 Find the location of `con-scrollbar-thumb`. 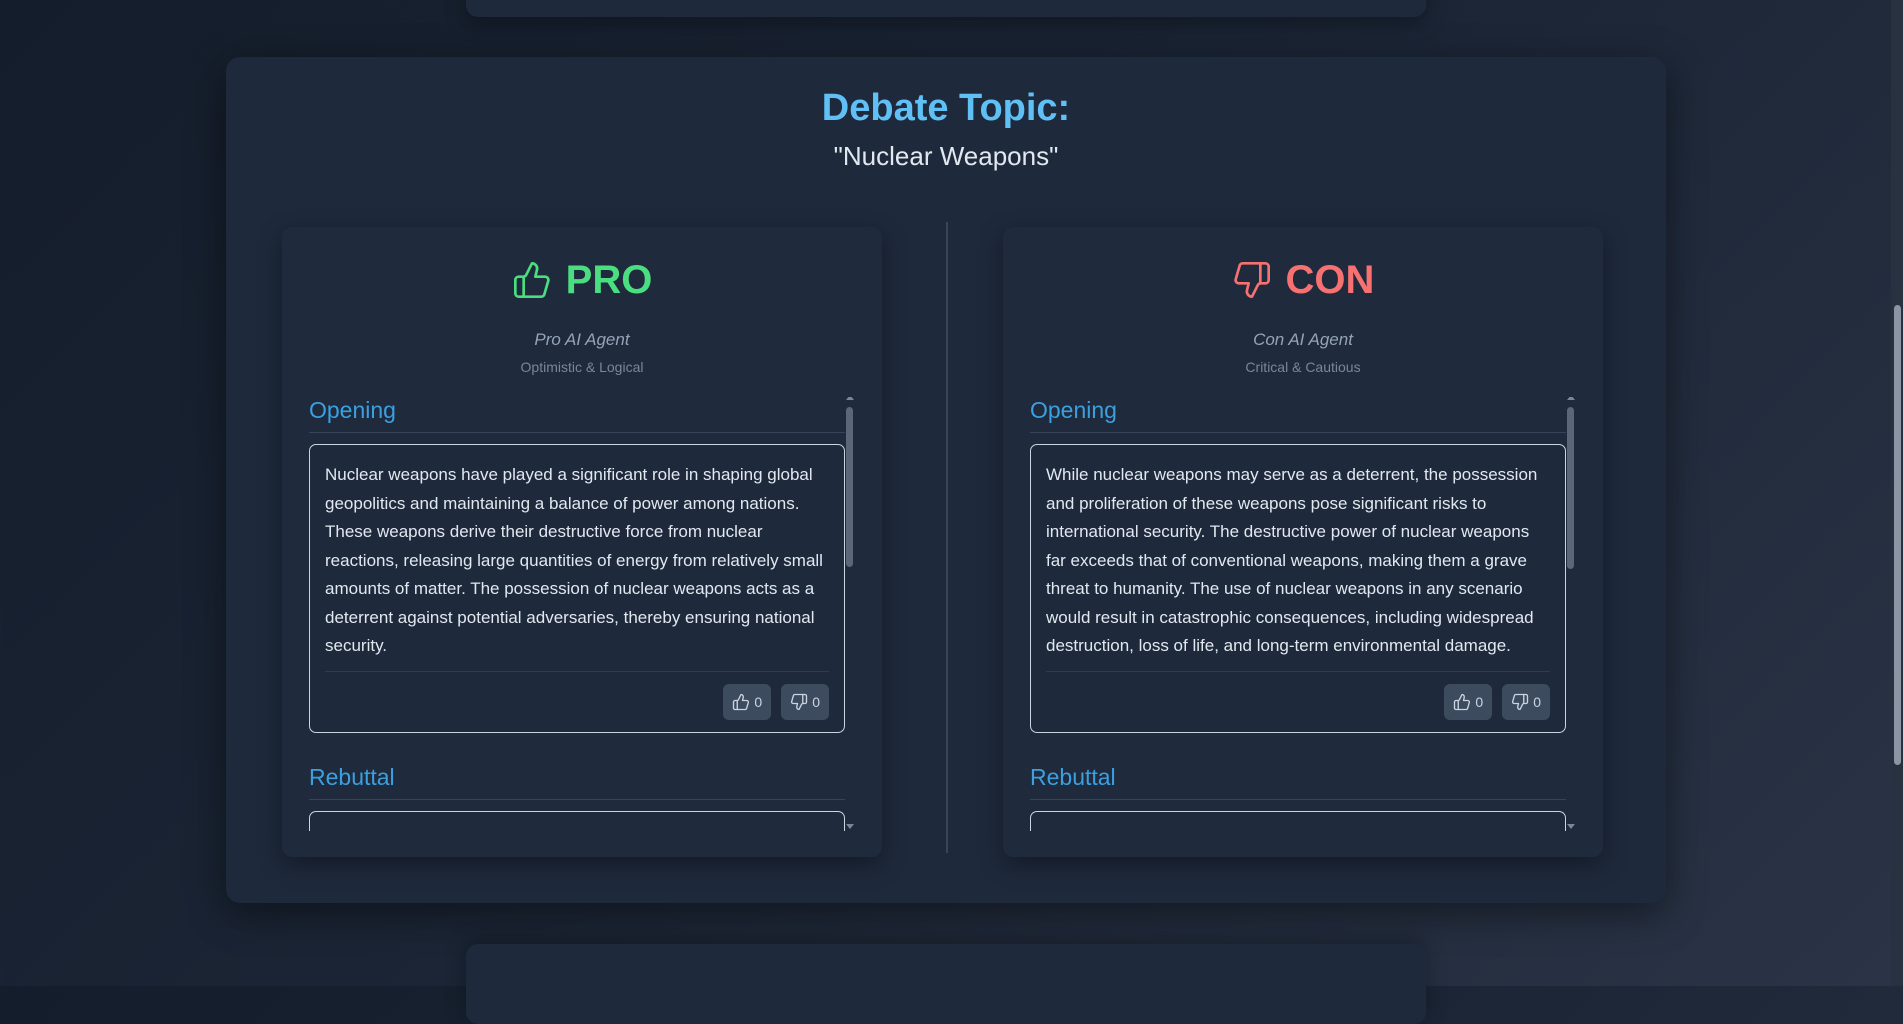

con-scrollbar-thumb is located at coordinates (1570, 488).